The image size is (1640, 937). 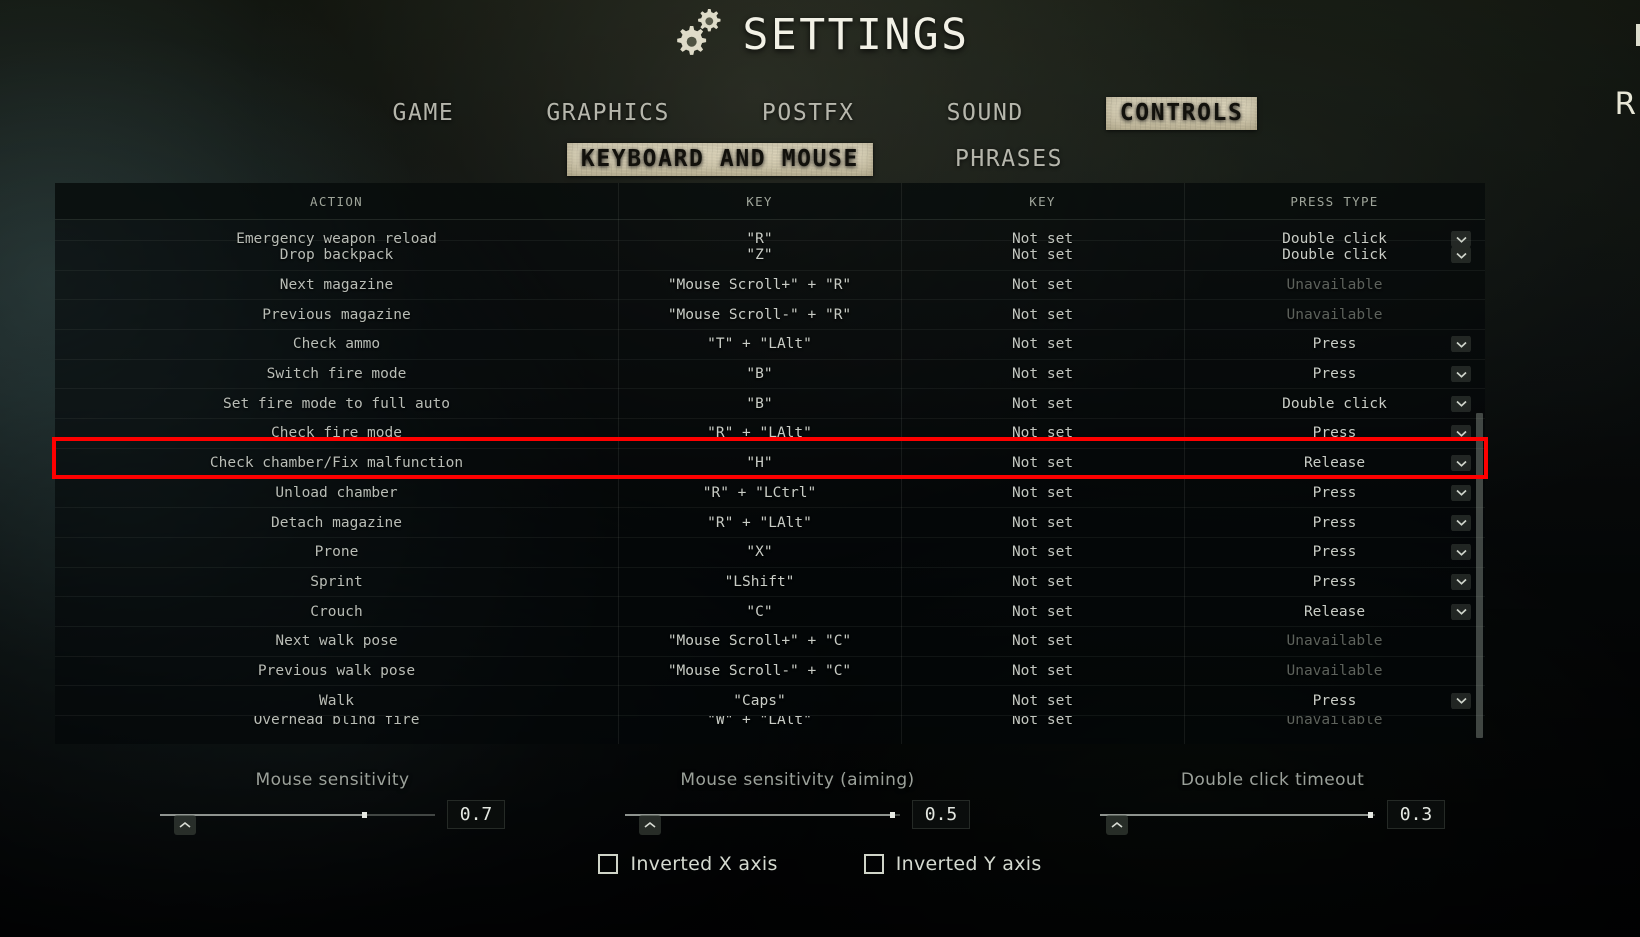 I want to click on cell-key-primary: "LShift", so click(x=759, y=582).